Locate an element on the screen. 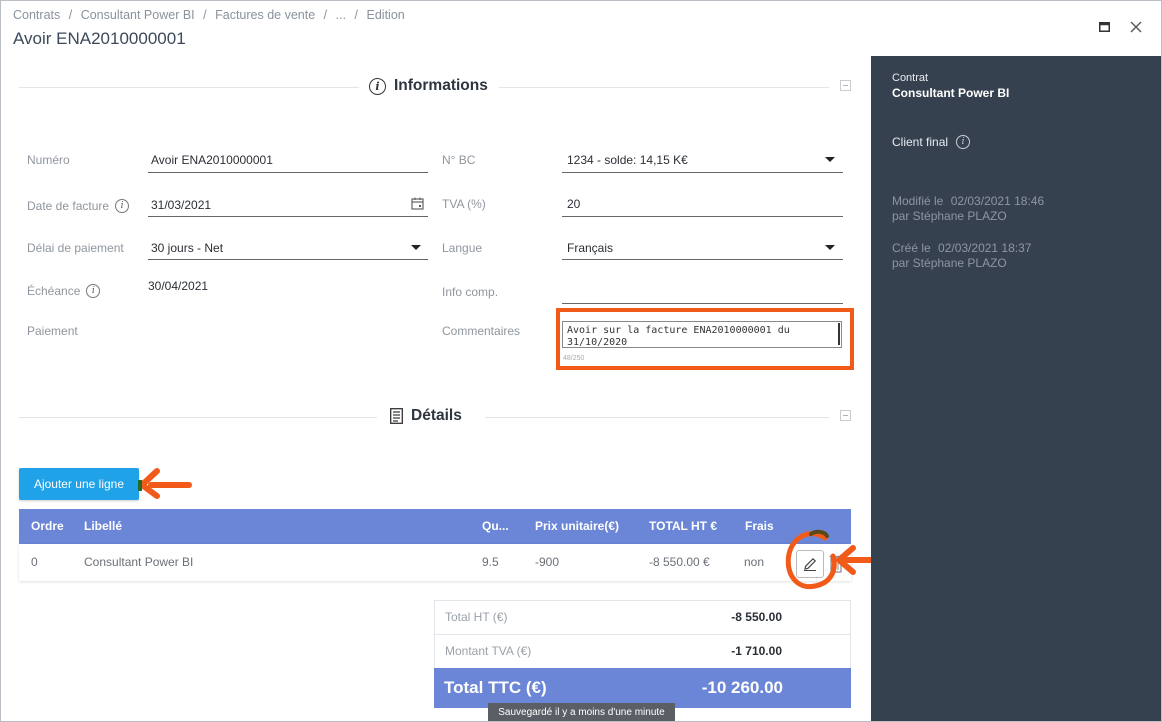 This screenshot has height=722, width=1162. created-date: 02/03/2021 18:37 is located at coordinates (985, 248).